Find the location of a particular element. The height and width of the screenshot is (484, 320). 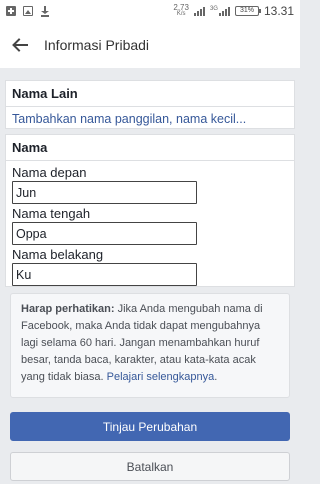

battery-indicator: 31% is located at coordinates (247, 11).